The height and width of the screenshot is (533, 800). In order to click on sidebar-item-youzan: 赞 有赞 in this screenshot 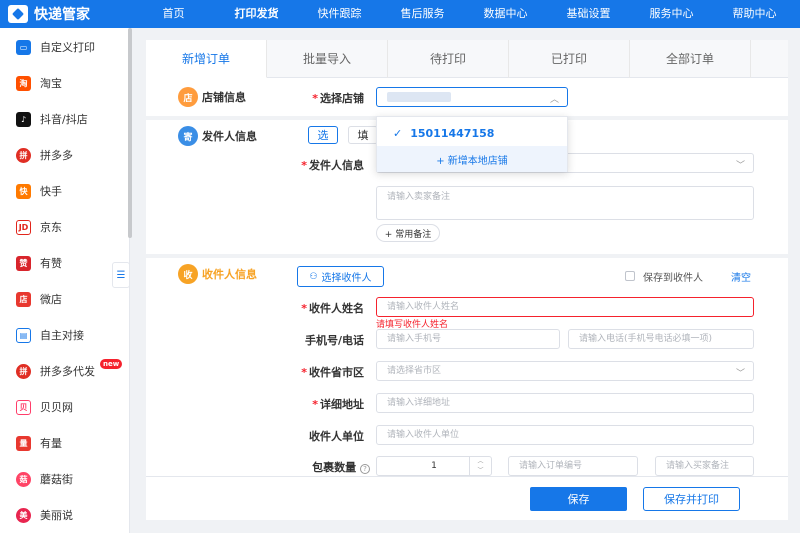, I will do `click(64, 263)`.